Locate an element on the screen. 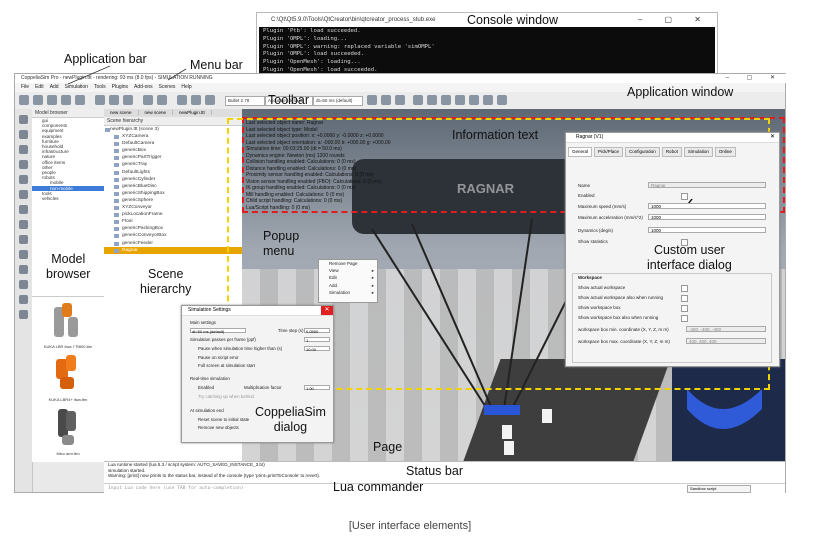 The width and height of the screenshot is (820, 544). callout-menu-bar: Menu bar is located at coordinates (216, 65).